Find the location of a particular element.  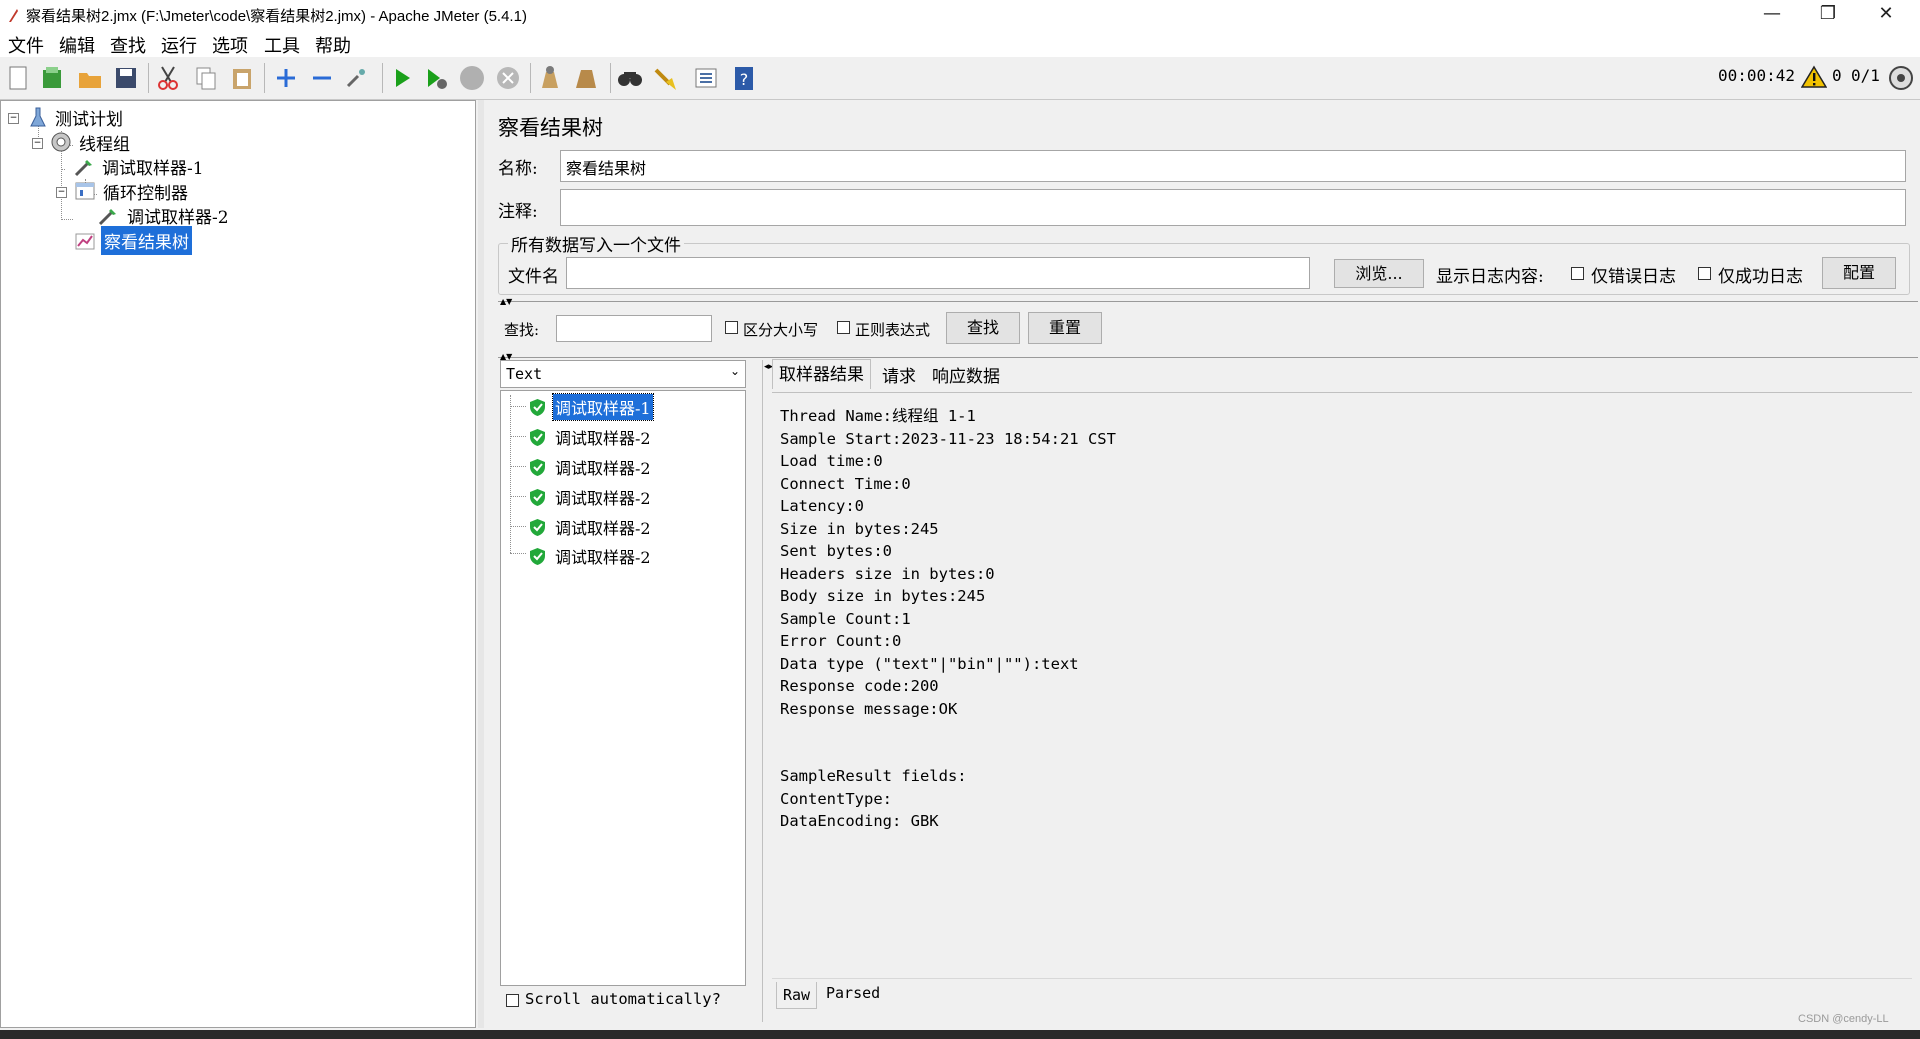

regex-checkbox is located at coordinates (843, 327).